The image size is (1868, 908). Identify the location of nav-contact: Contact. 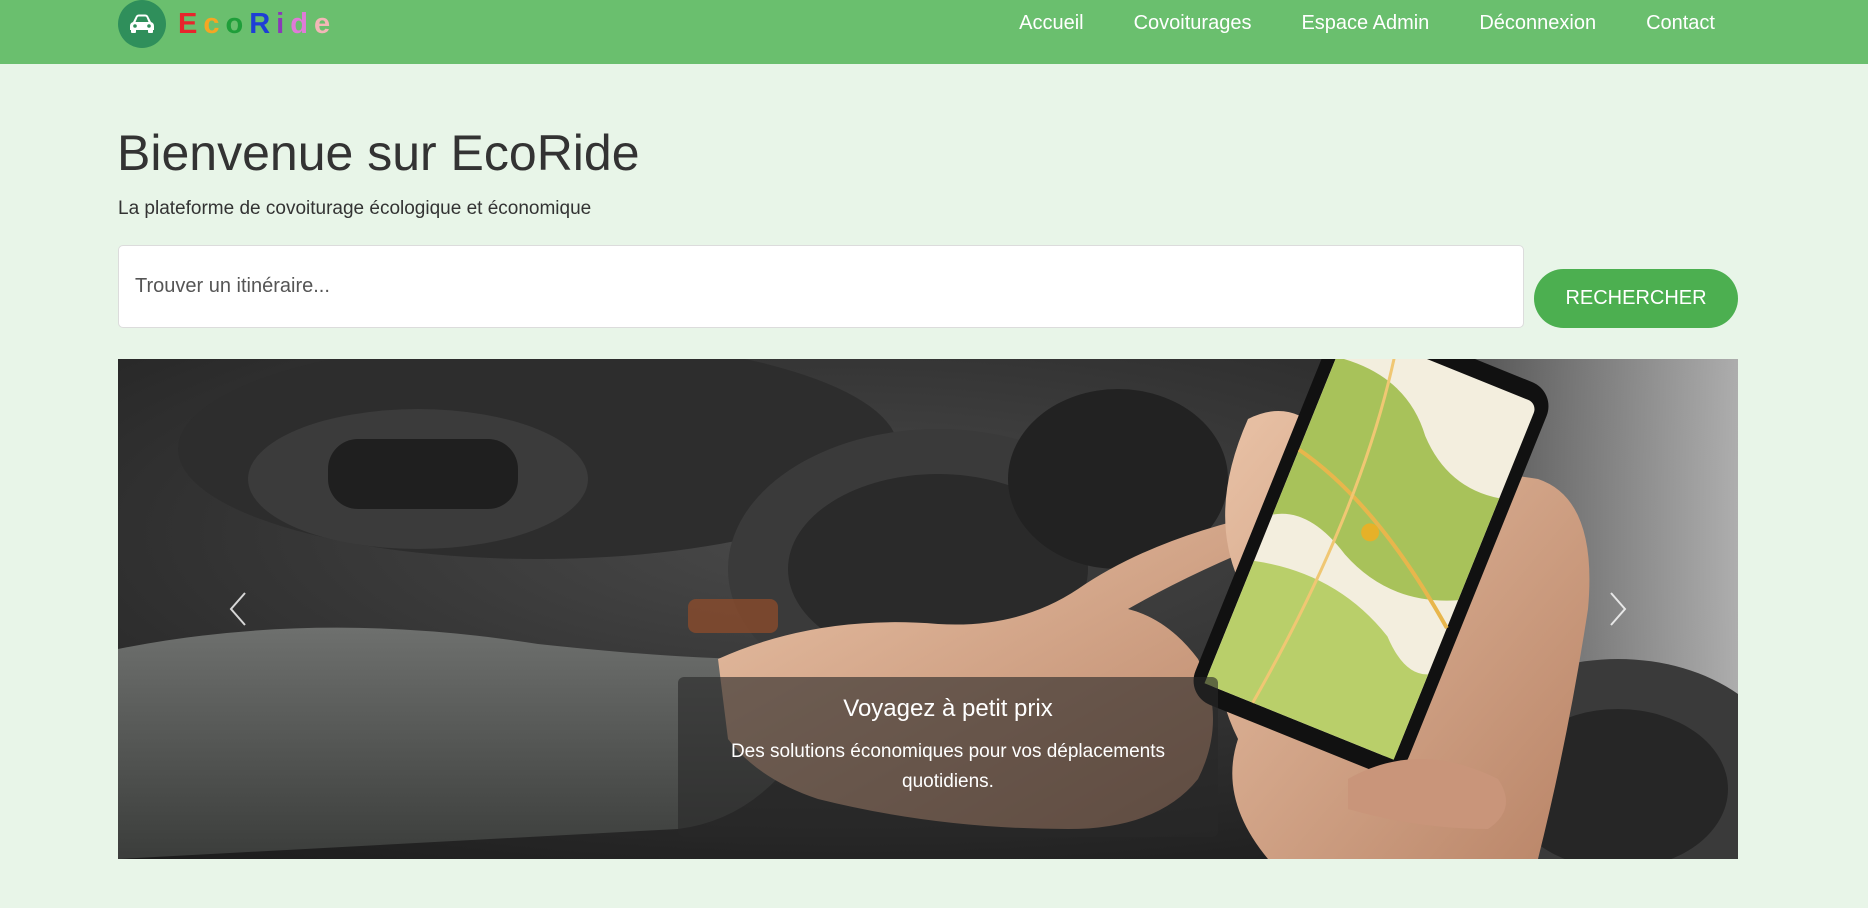
(1680, 23).